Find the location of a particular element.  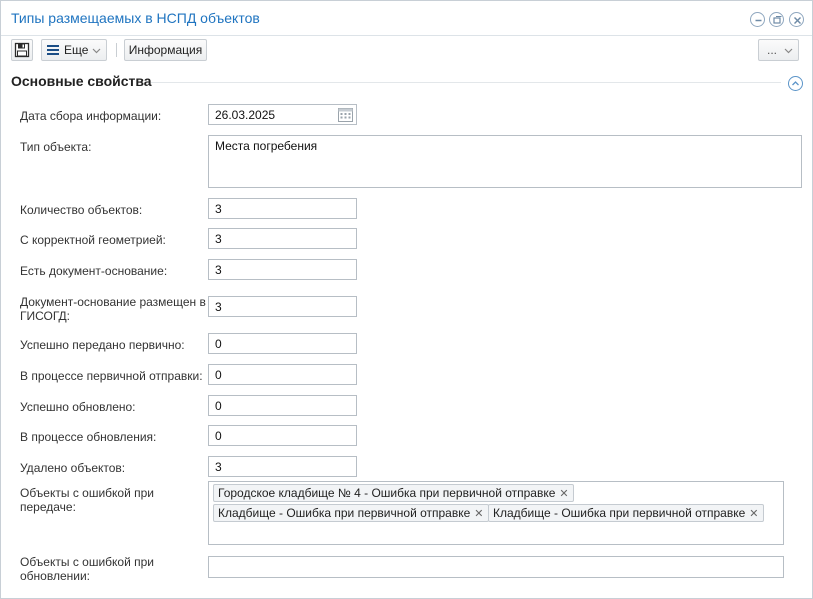

more-menu-button: Еще is located at coordinates (74, 50).